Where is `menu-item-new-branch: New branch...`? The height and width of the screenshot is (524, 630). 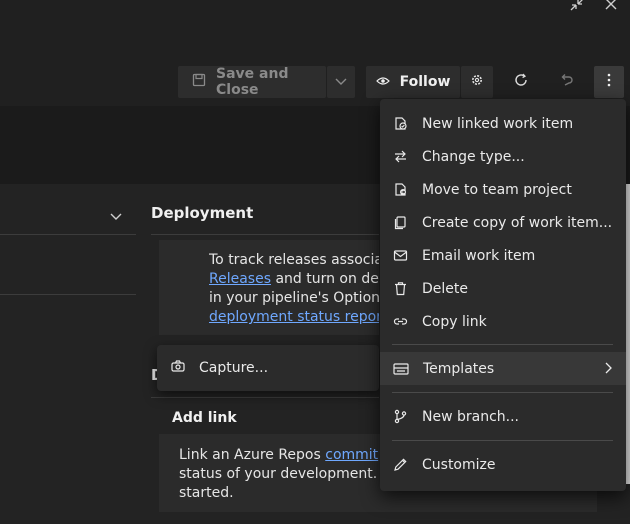 menu-item-new-branch: New branch... is located at coordinates (503, 416).